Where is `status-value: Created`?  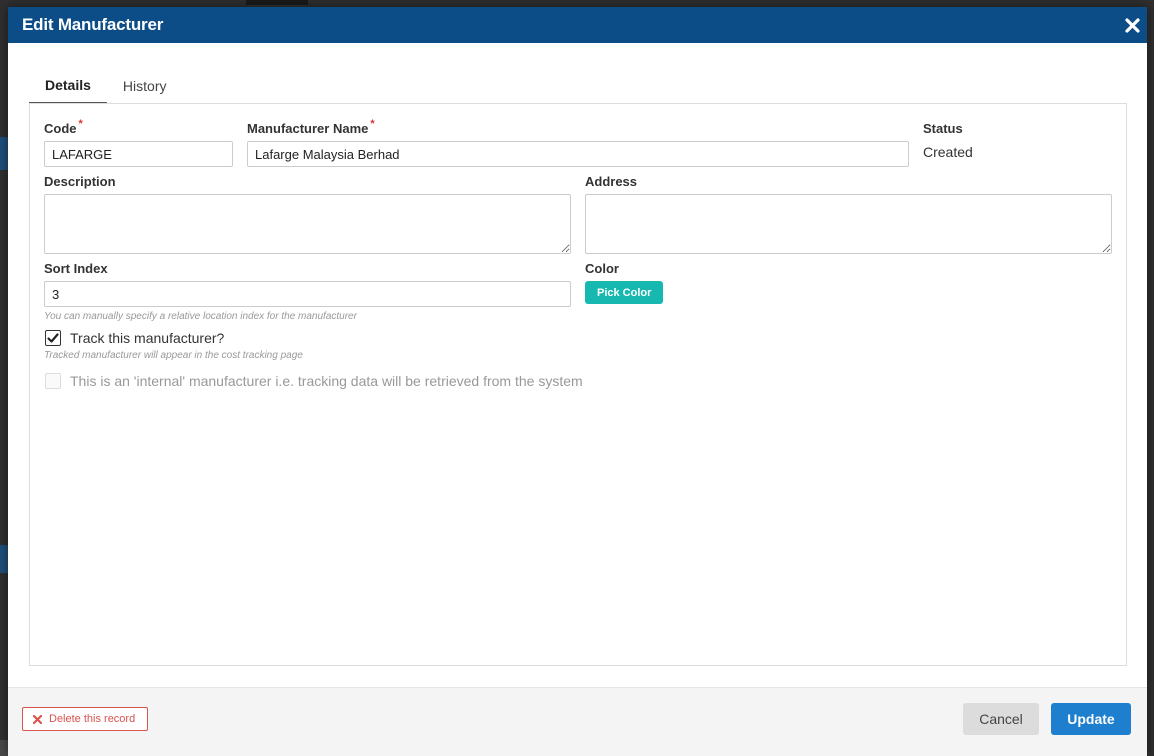 status-value: Created is located at coordinates (948, 152).